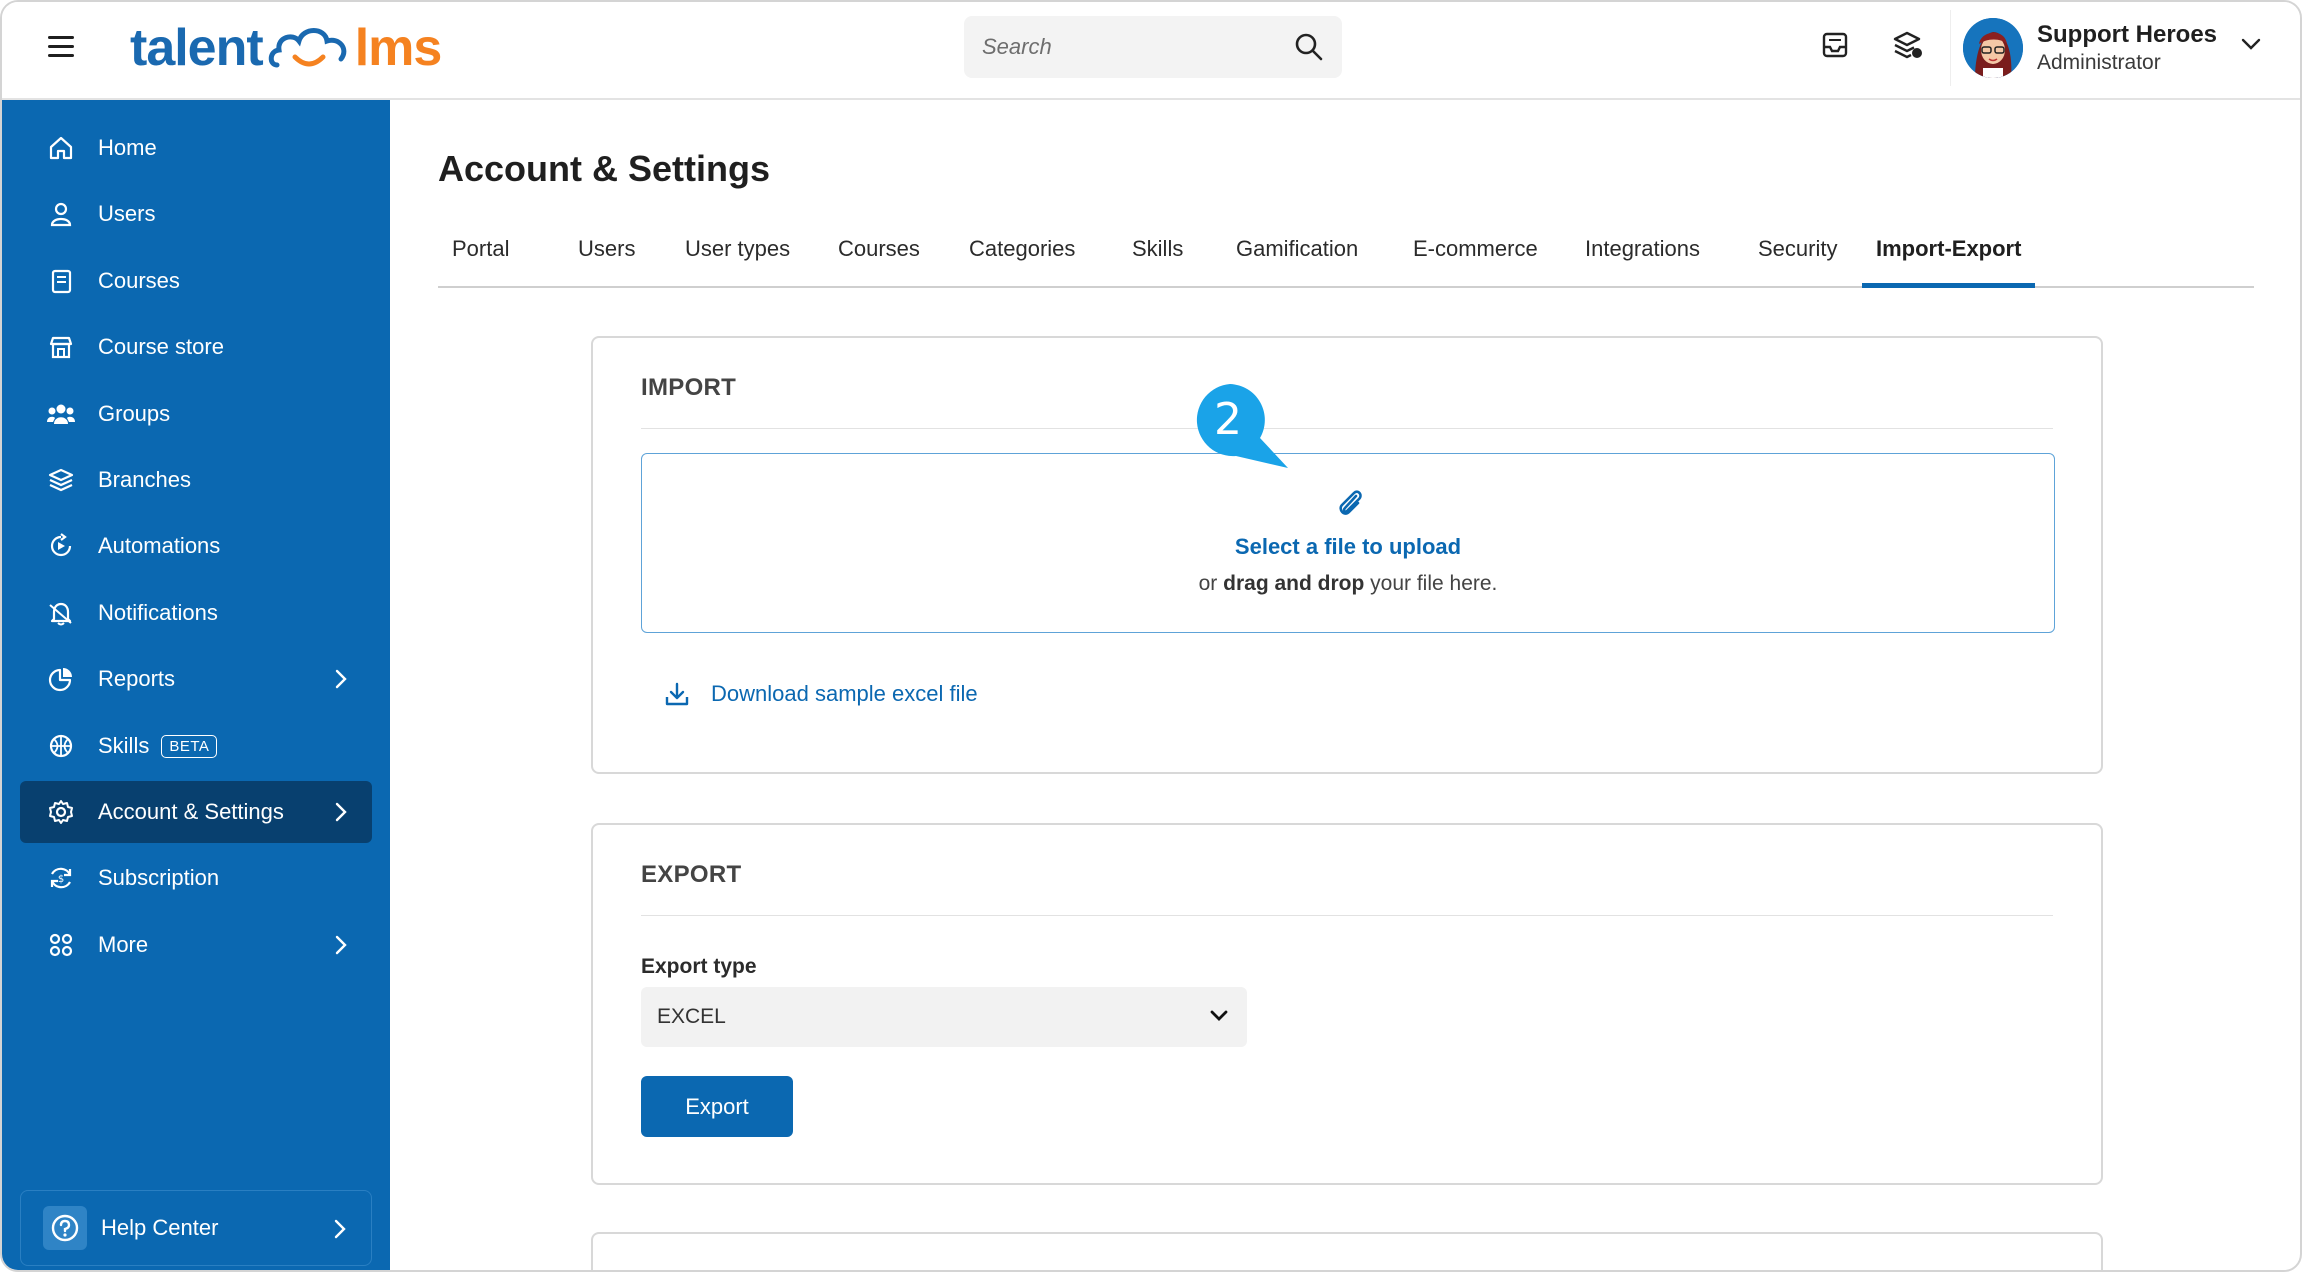  Describe the element at coordinates (61, 214) in the screenshot. I see `user-icon` at that location.